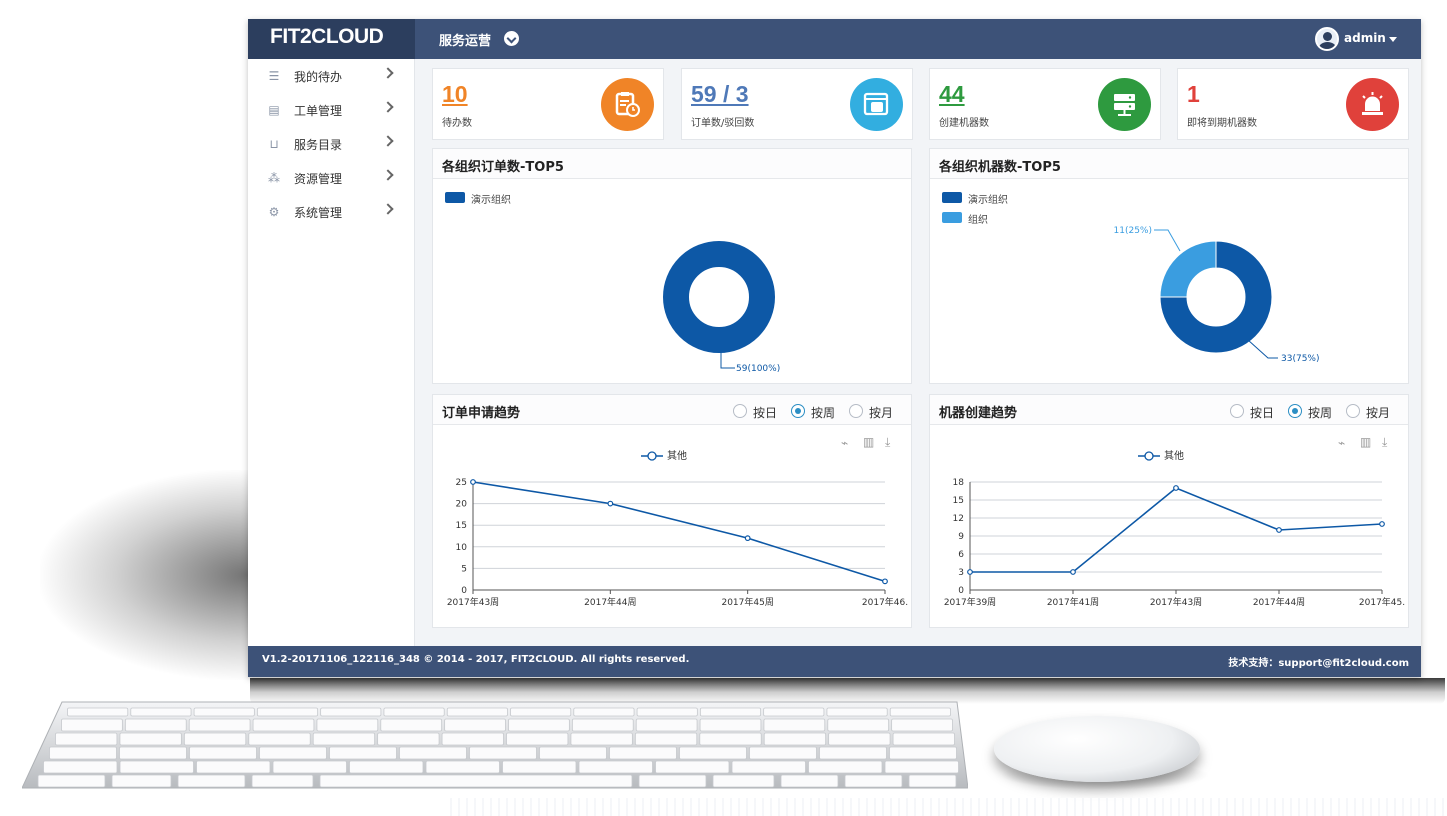  What do you see at coordinates (1293, 104) in the screenshot?
I see `stat-card-expiring: 1 即将到期机器数` at bounding box center [1293, 104].